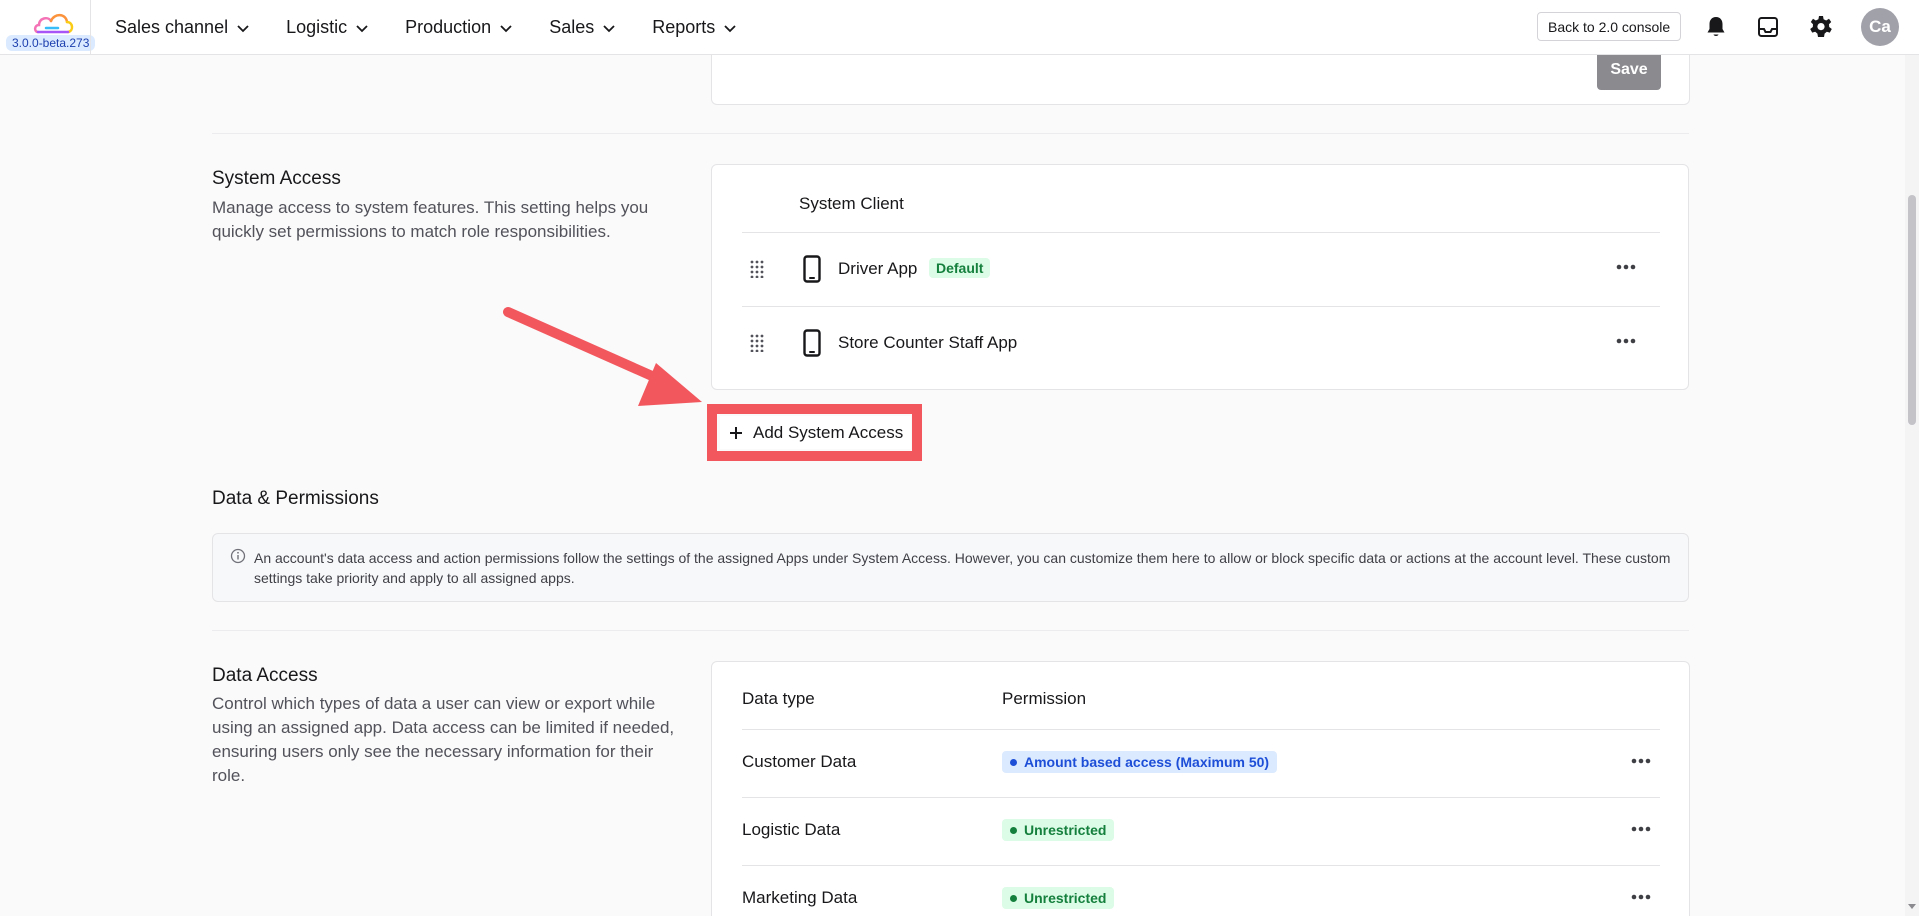 This screenshot has width=1919, height=916. Describe the element at coordinates (172, 27) in the screenshot. I see `nav-item-label: Sales channel` at that location.